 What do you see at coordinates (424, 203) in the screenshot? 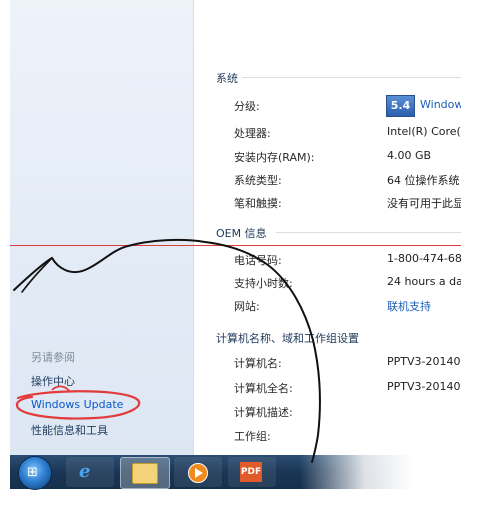
I see `pen-touch-value: 没有可用于此显示` at bounding box center [424, 203].